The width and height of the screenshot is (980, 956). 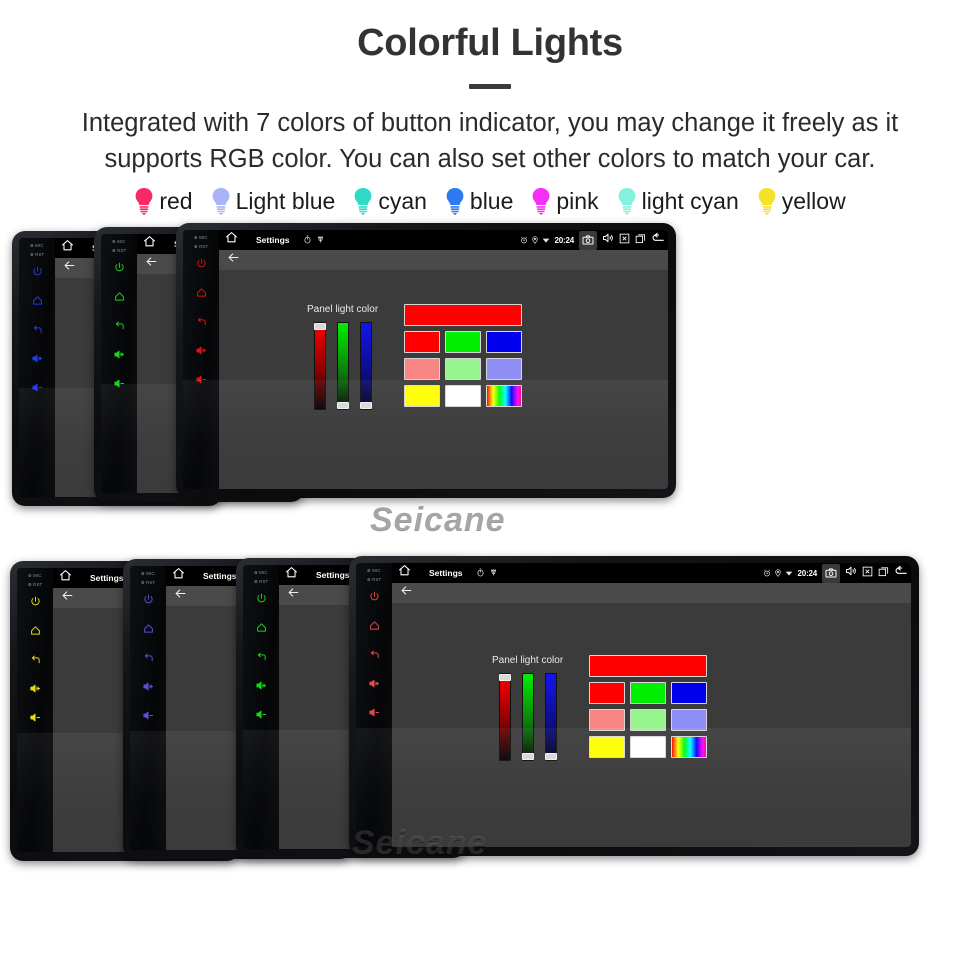 What do you see at coordinates (342, 406) in the screenshot?
I see `green-slider-knob` at bounding box center [342, 406].